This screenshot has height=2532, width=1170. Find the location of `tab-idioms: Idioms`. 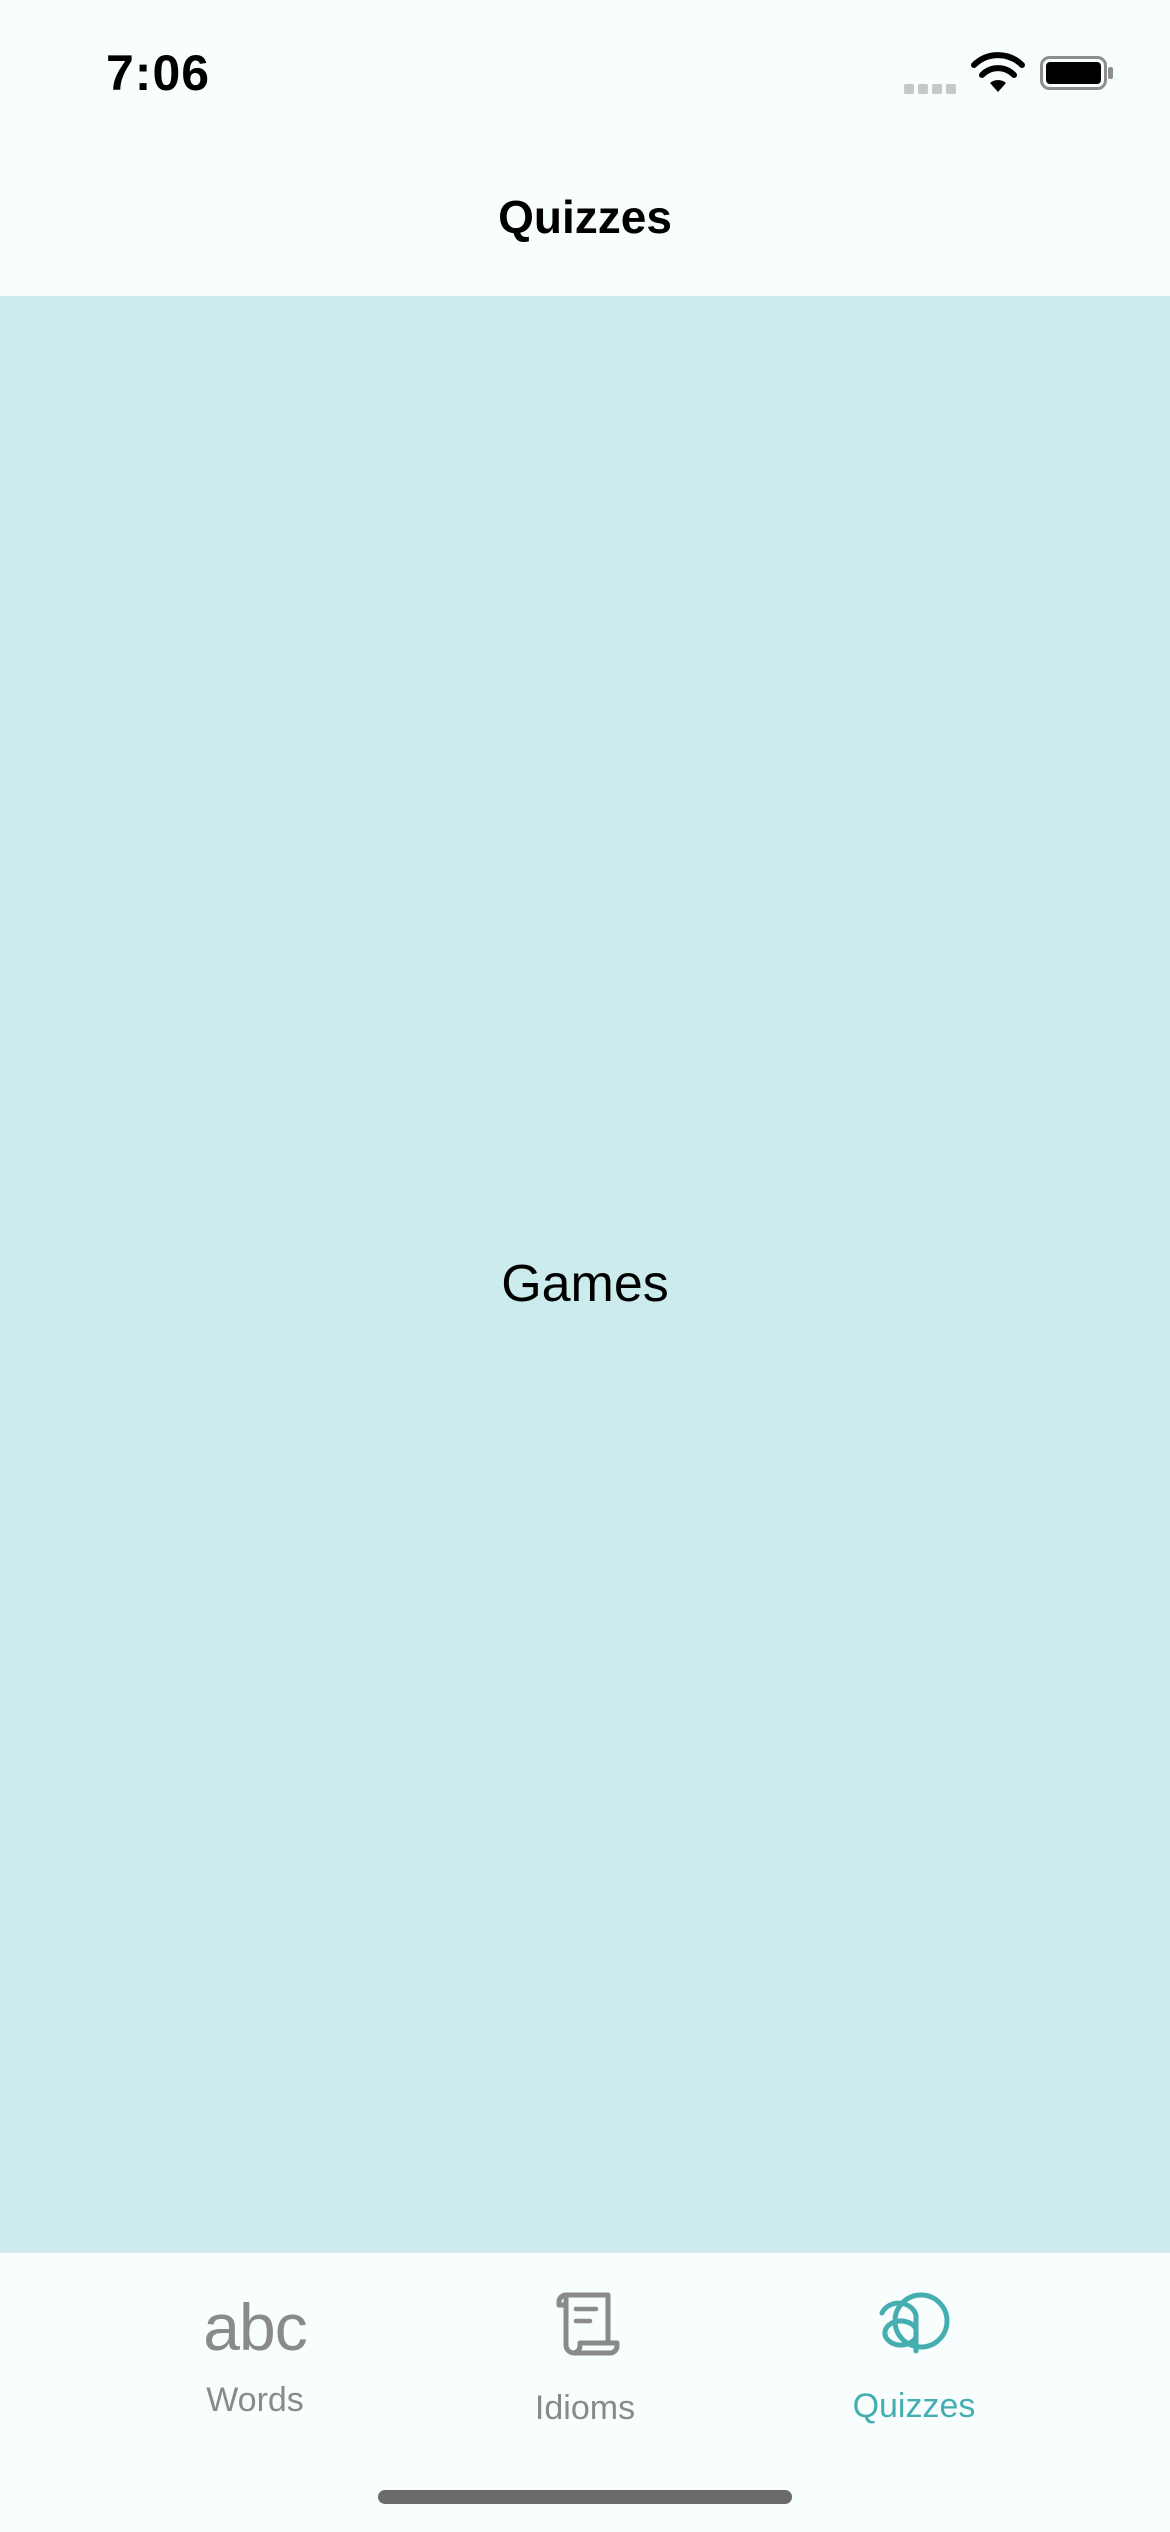

tab-idioms: Idioms is located at coordinates (585, 2353).